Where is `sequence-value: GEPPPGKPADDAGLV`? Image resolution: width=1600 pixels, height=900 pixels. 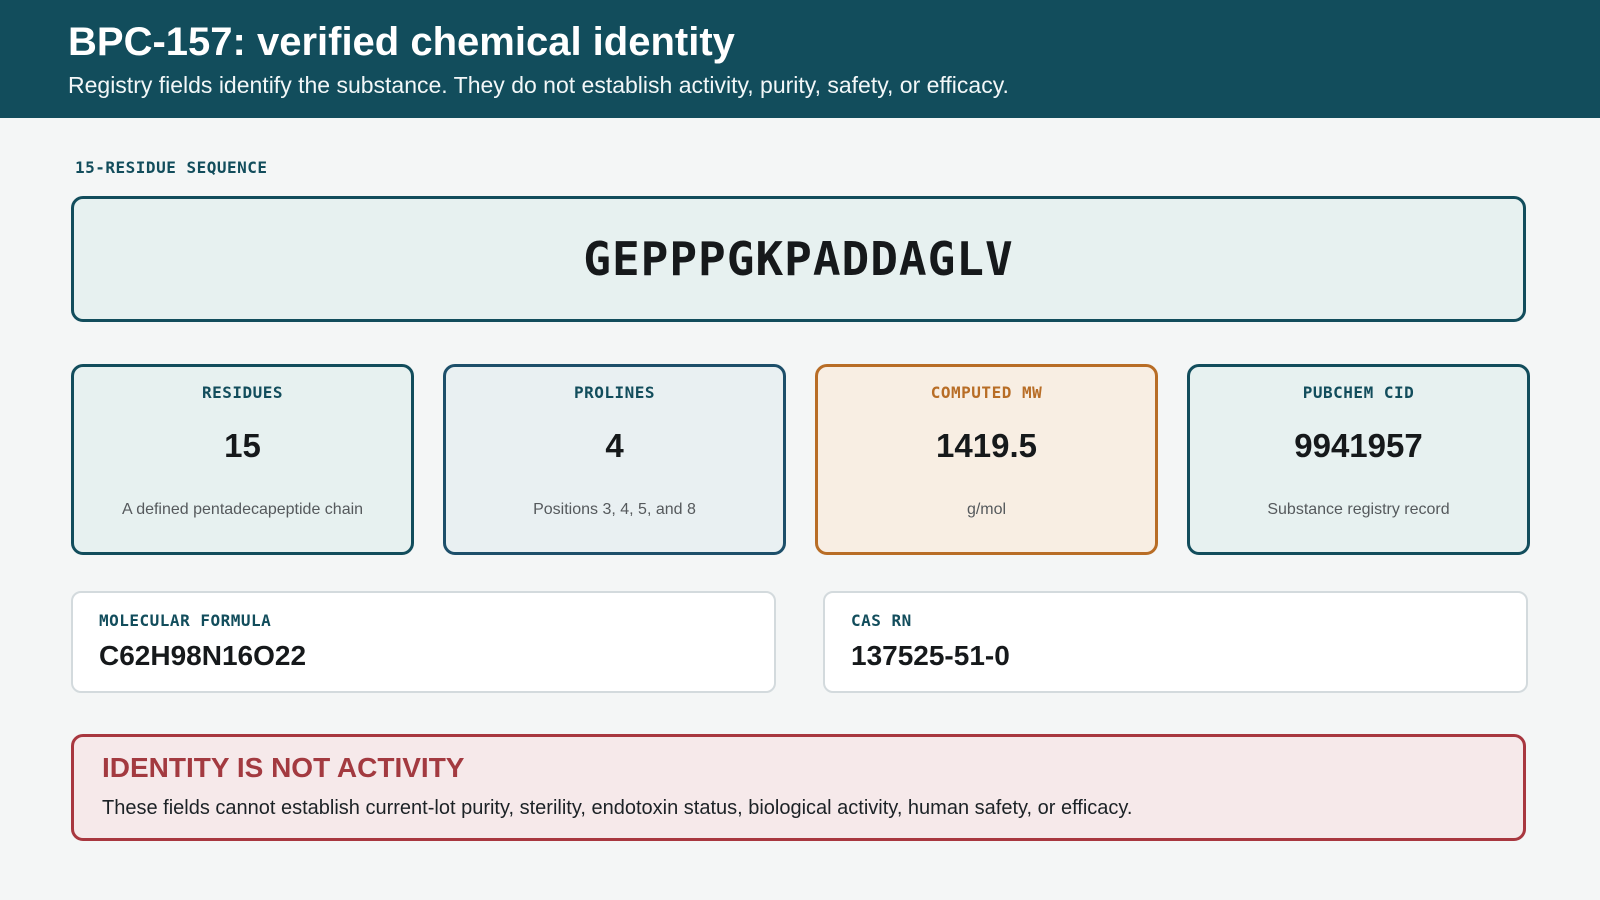 sequence-value: GEPPPGKPADDAGLV is located at coordinates (798, 259).